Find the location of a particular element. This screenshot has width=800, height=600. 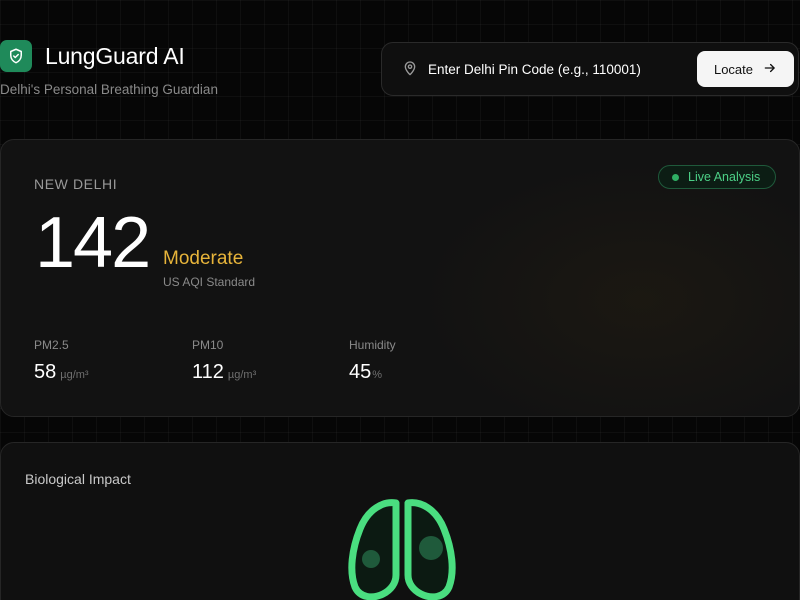

map-pin-icon is located at coordinates (410, 70).